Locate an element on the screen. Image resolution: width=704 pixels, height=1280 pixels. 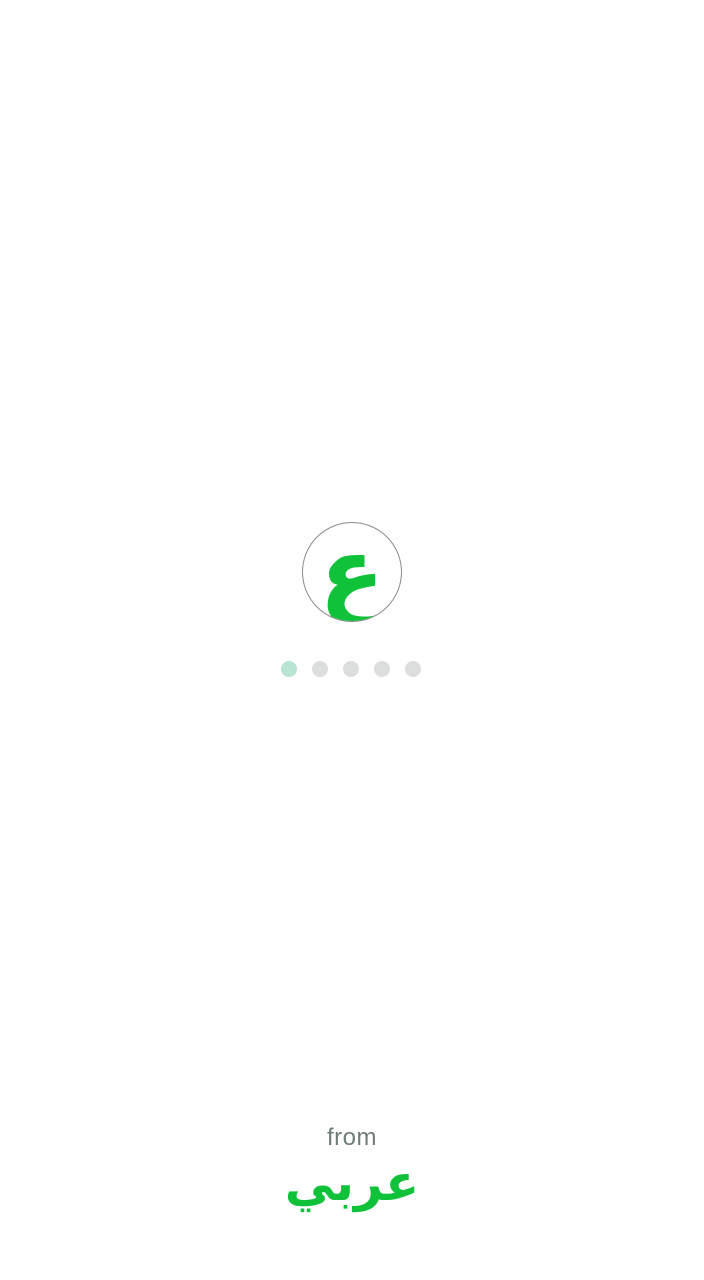
brand-name: عربي is located at coordinates (352, 1183).